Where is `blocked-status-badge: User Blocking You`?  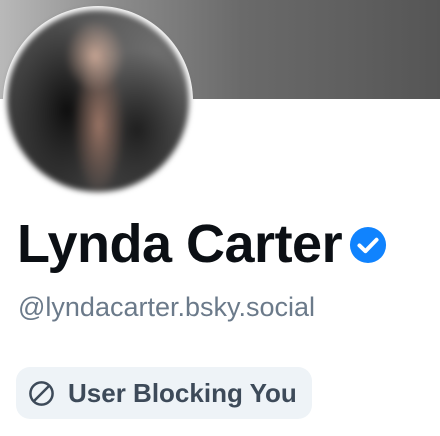 blocked-status-badge: User Blocking You is located at coordinates (164, 393).